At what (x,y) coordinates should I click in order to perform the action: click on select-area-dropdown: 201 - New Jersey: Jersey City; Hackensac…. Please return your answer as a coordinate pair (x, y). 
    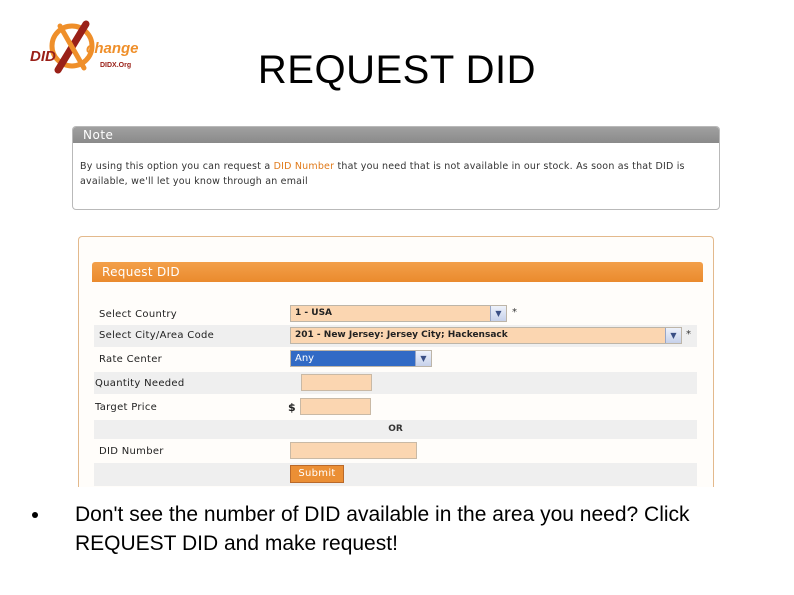
    Looking at the image, I should click on (486, 335).